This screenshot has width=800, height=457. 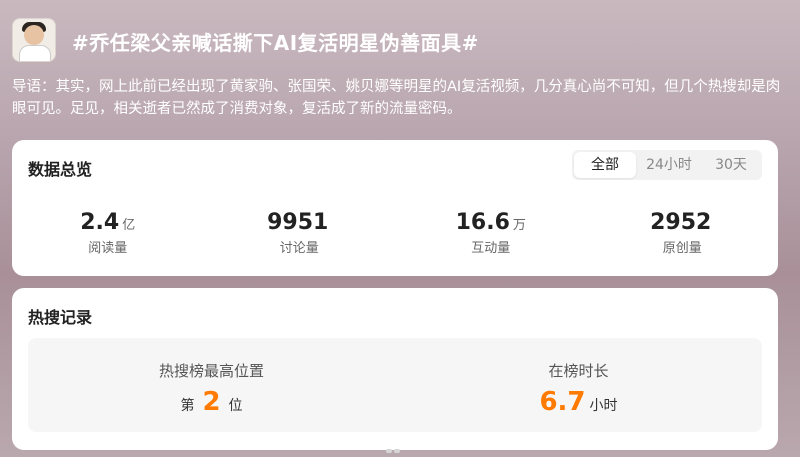 I want to click on topic-header: #乔任梁父亲喊话撕下AI复活明星伪善面具#, so click(x=400, y=43).